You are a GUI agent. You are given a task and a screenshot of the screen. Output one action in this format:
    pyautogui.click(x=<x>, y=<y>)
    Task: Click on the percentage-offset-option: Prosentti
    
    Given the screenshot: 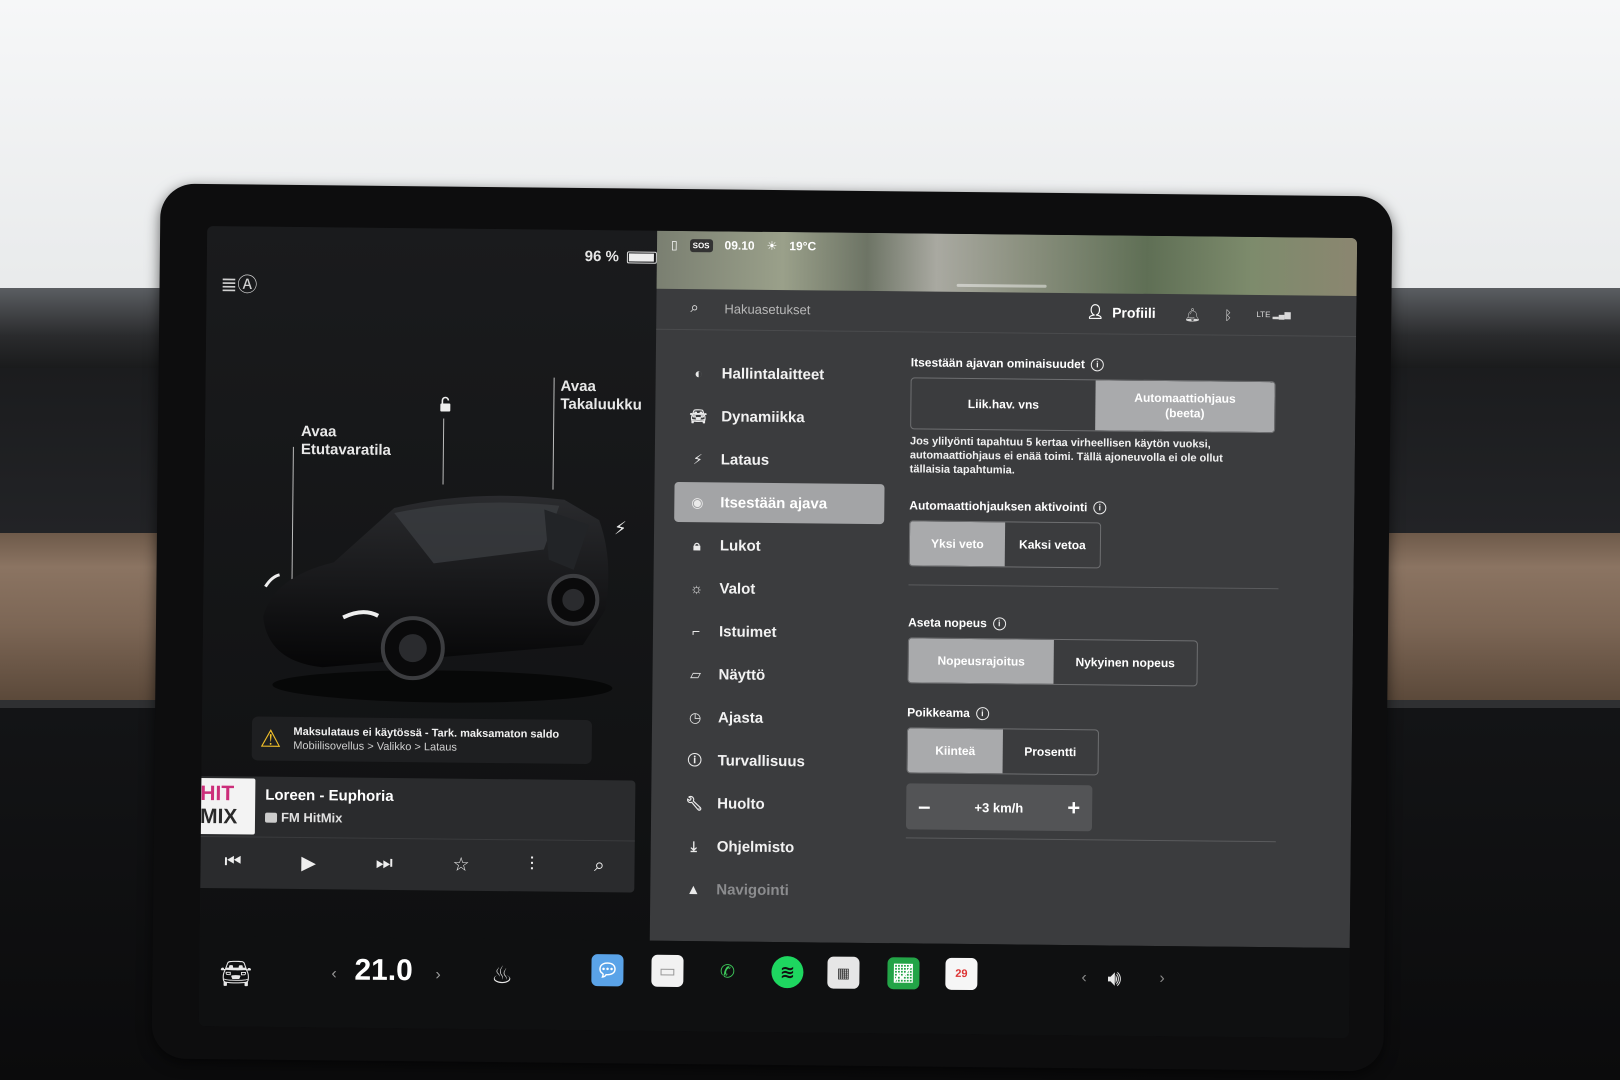 What is the action you would take?
    pyautogui.click(x=1050, y=751)
    